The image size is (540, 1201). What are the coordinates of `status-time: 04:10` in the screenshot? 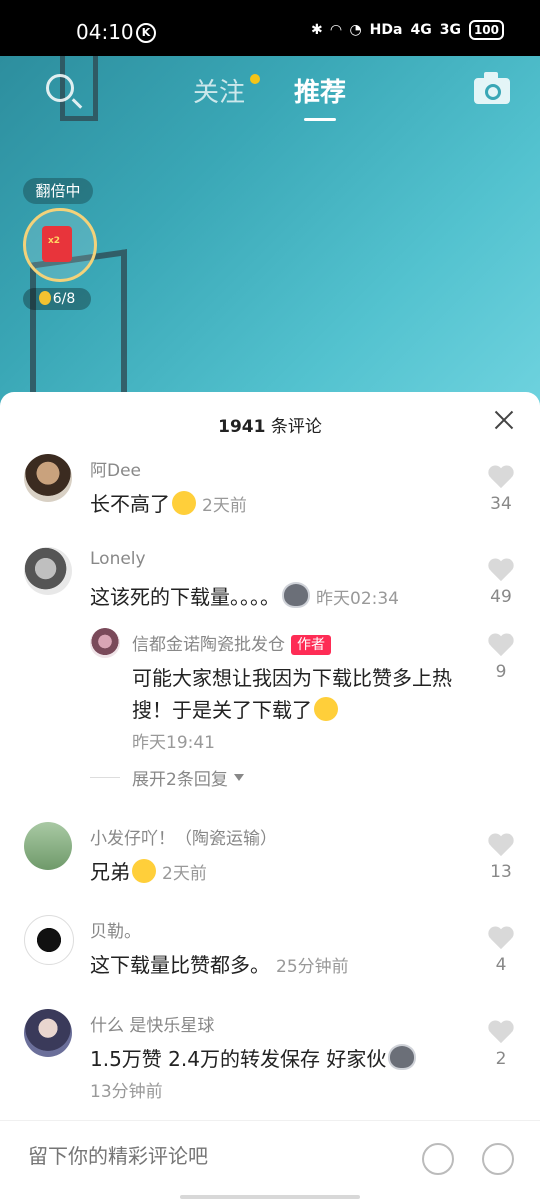 It's located at (105, 32).